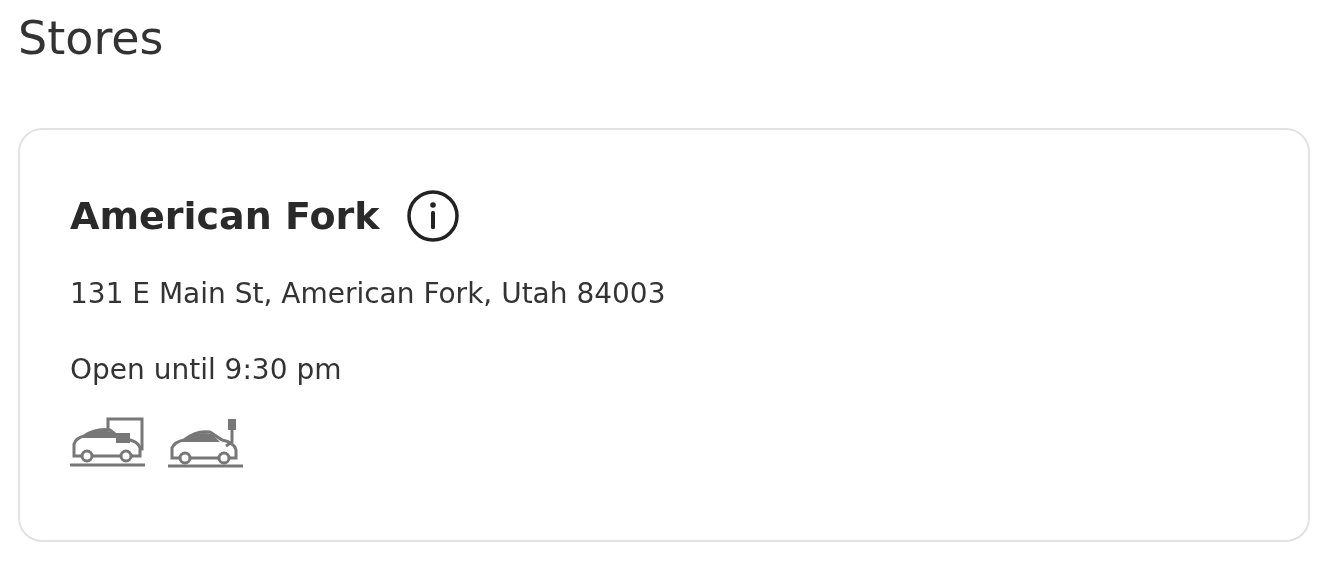 This screenshot has height=568, width=1324. What do you see at coordinates (206, 370) in the screenshot?
I see `store-hours: Open until 9:30 pm` at bounding box center [206, 370].